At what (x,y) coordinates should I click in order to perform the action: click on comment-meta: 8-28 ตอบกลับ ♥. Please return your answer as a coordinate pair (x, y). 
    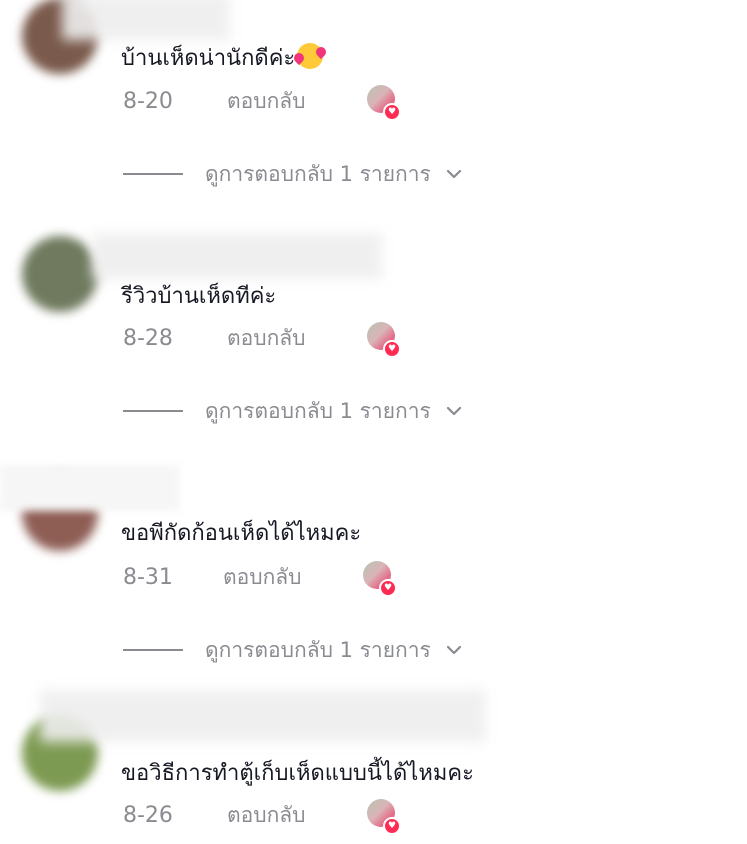
    Looking at the image, I should click on (262, 340).